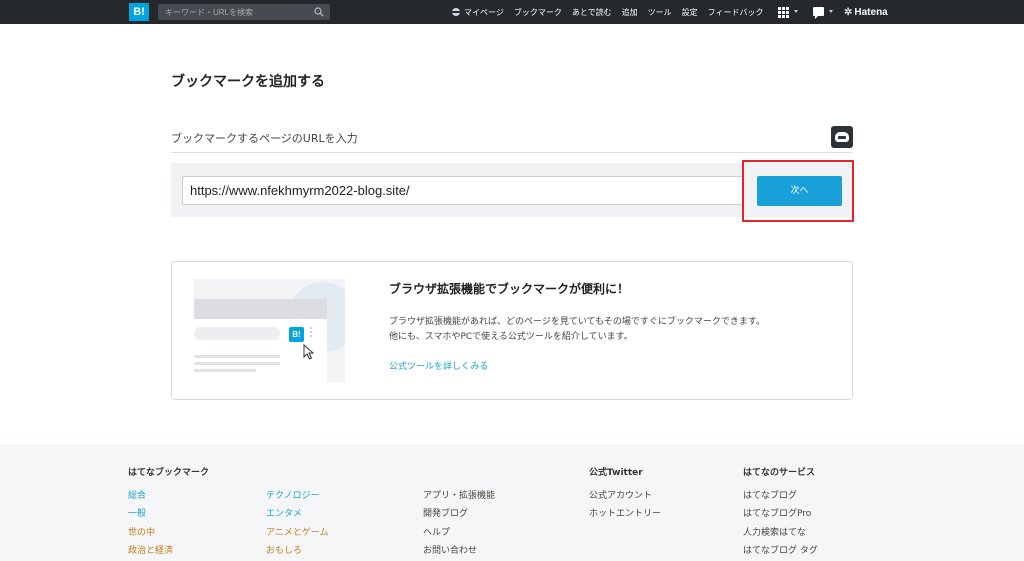  Describe the element at coordinates (512, 152) in the screenshot. I see `divider` at that location.